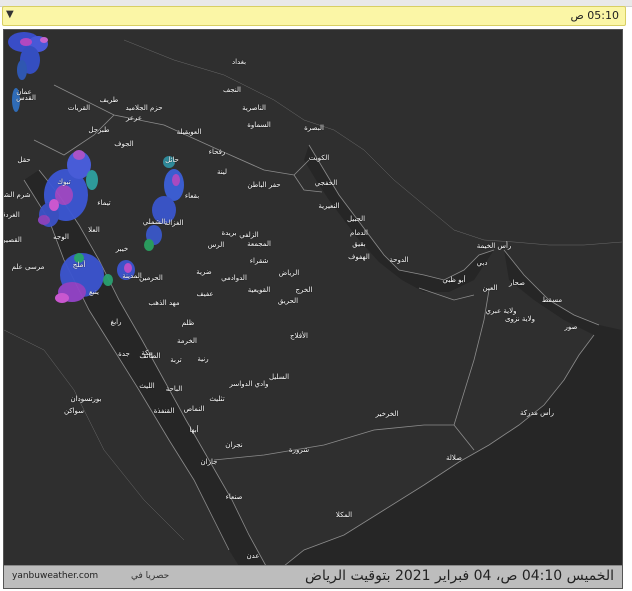  Describe the element at coordinates (79, 108) in the screenshot. I see `city-label: القريات` at that location.